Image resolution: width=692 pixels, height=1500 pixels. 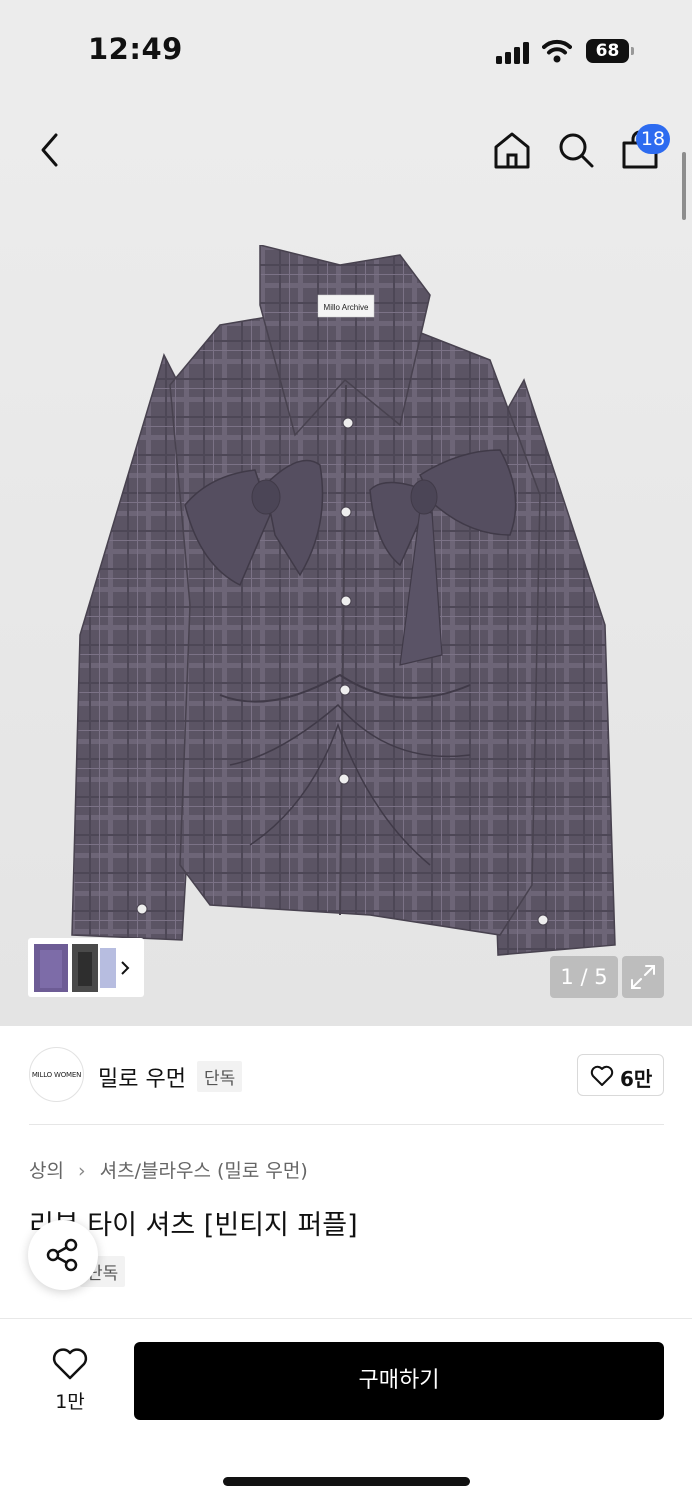 What do you see at coordinates (514, 53) in the screenshot?
I see `cellular-signal-icon` at bounding box center [514, 53].